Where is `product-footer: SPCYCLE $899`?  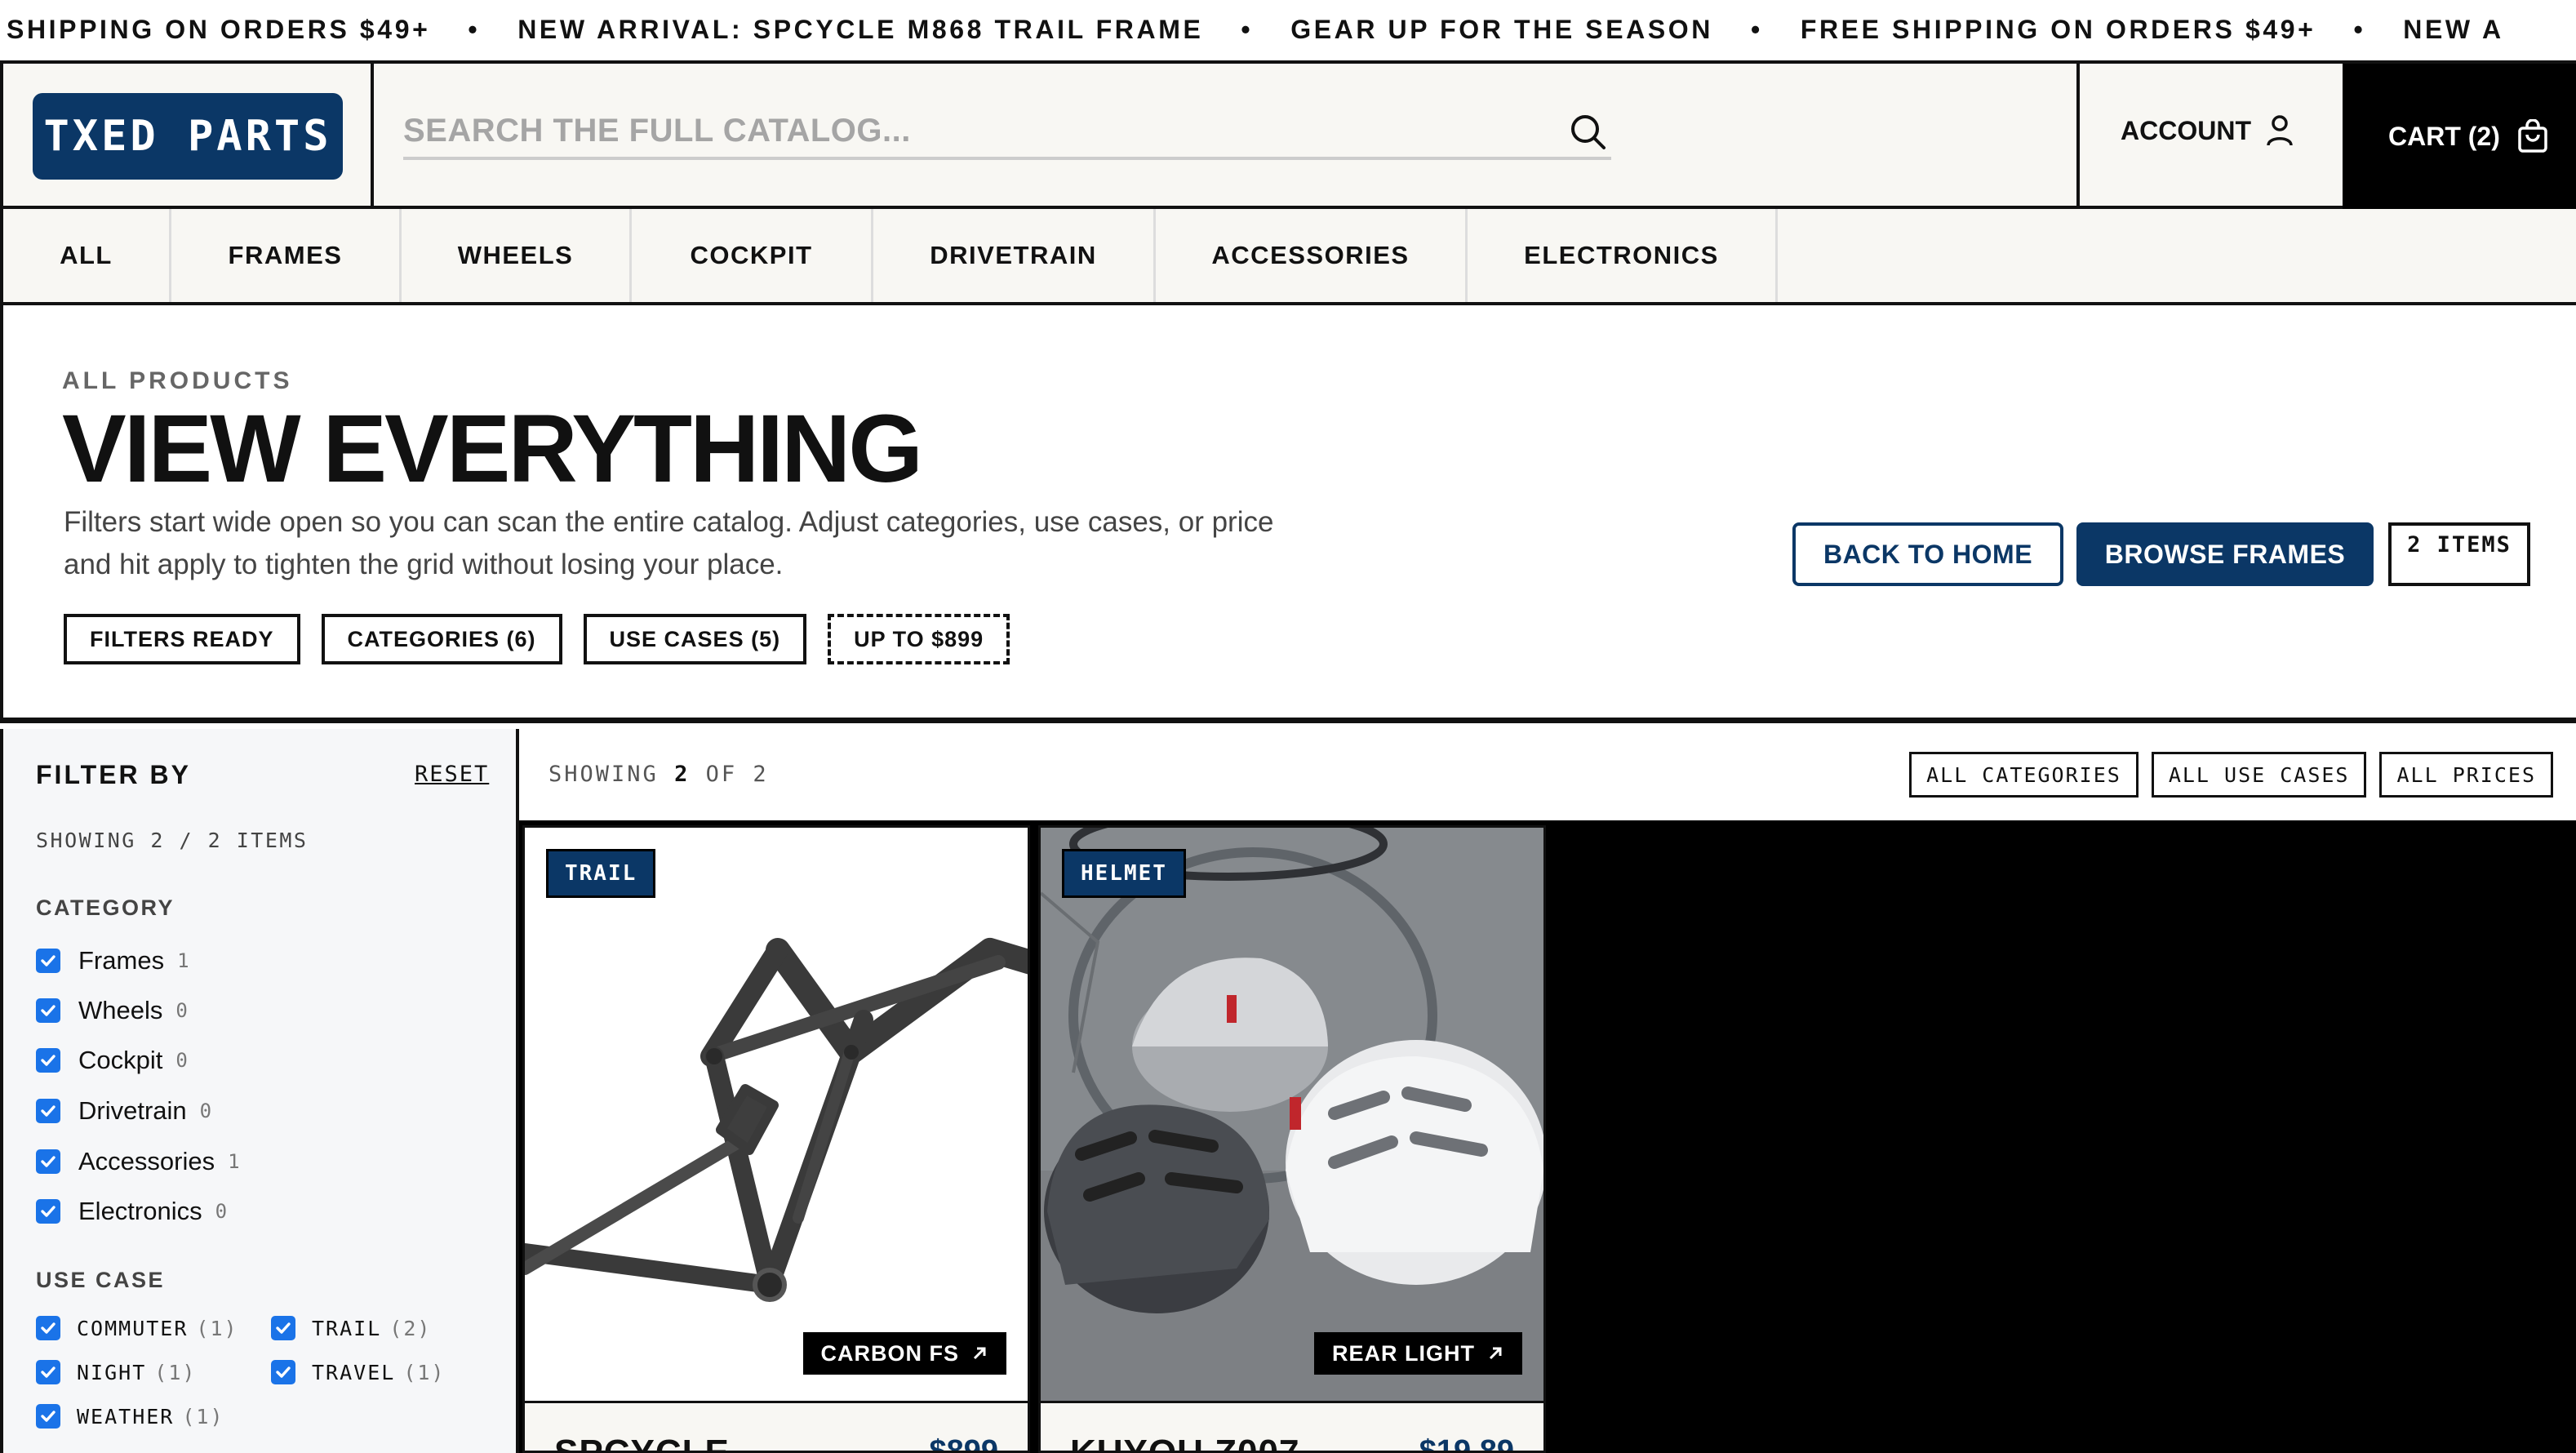 product-footer: SPCYCLE $899 is located at coordinates (776, 1426).